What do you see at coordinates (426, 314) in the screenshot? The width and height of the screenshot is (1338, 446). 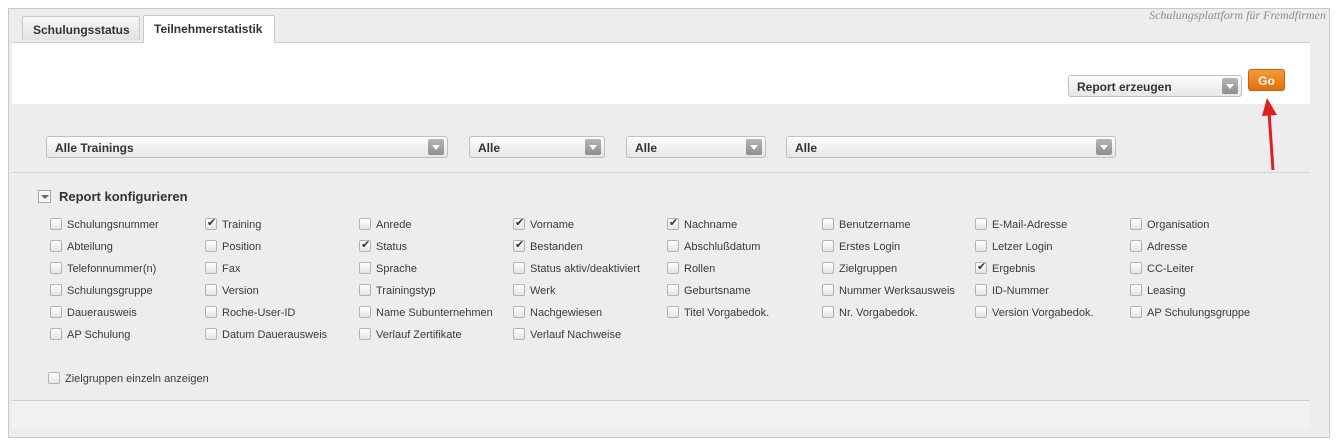 I see `report-option-checkbox: Name Subunternehmen` at bounding box center [426, 314].